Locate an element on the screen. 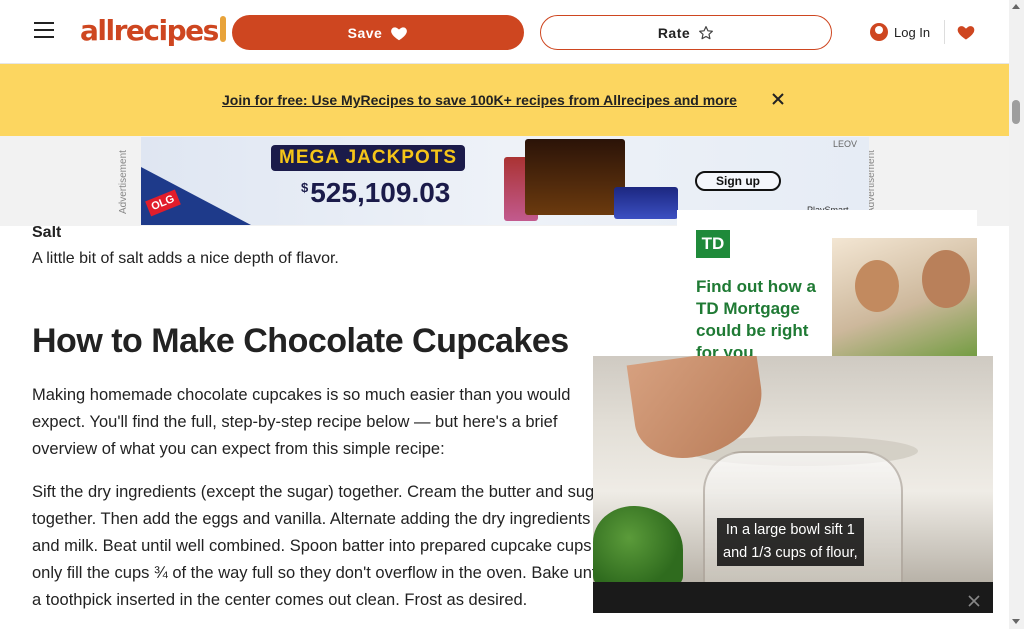 The width and height of the screenshot is (1024, 629). save-button-label: Save is located at coordinates (365, 32).